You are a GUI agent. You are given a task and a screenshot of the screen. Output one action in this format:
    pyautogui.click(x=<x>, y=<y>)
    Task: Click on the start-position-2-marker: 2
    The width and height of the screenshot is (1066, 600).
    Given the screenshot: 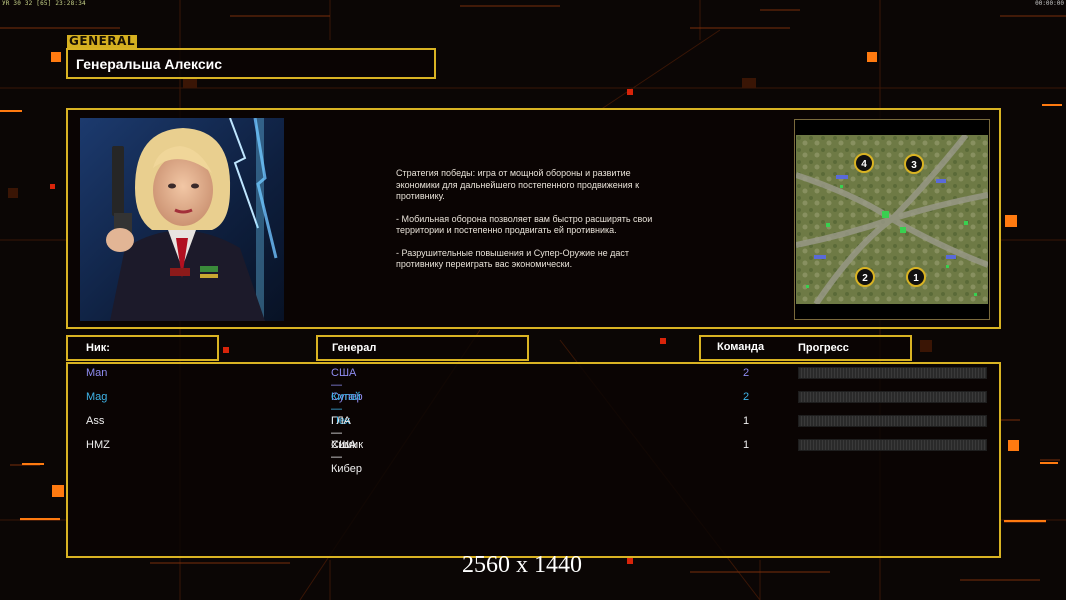 What is the action you would take?
    pyautogui.click(x=865, y=277)
    